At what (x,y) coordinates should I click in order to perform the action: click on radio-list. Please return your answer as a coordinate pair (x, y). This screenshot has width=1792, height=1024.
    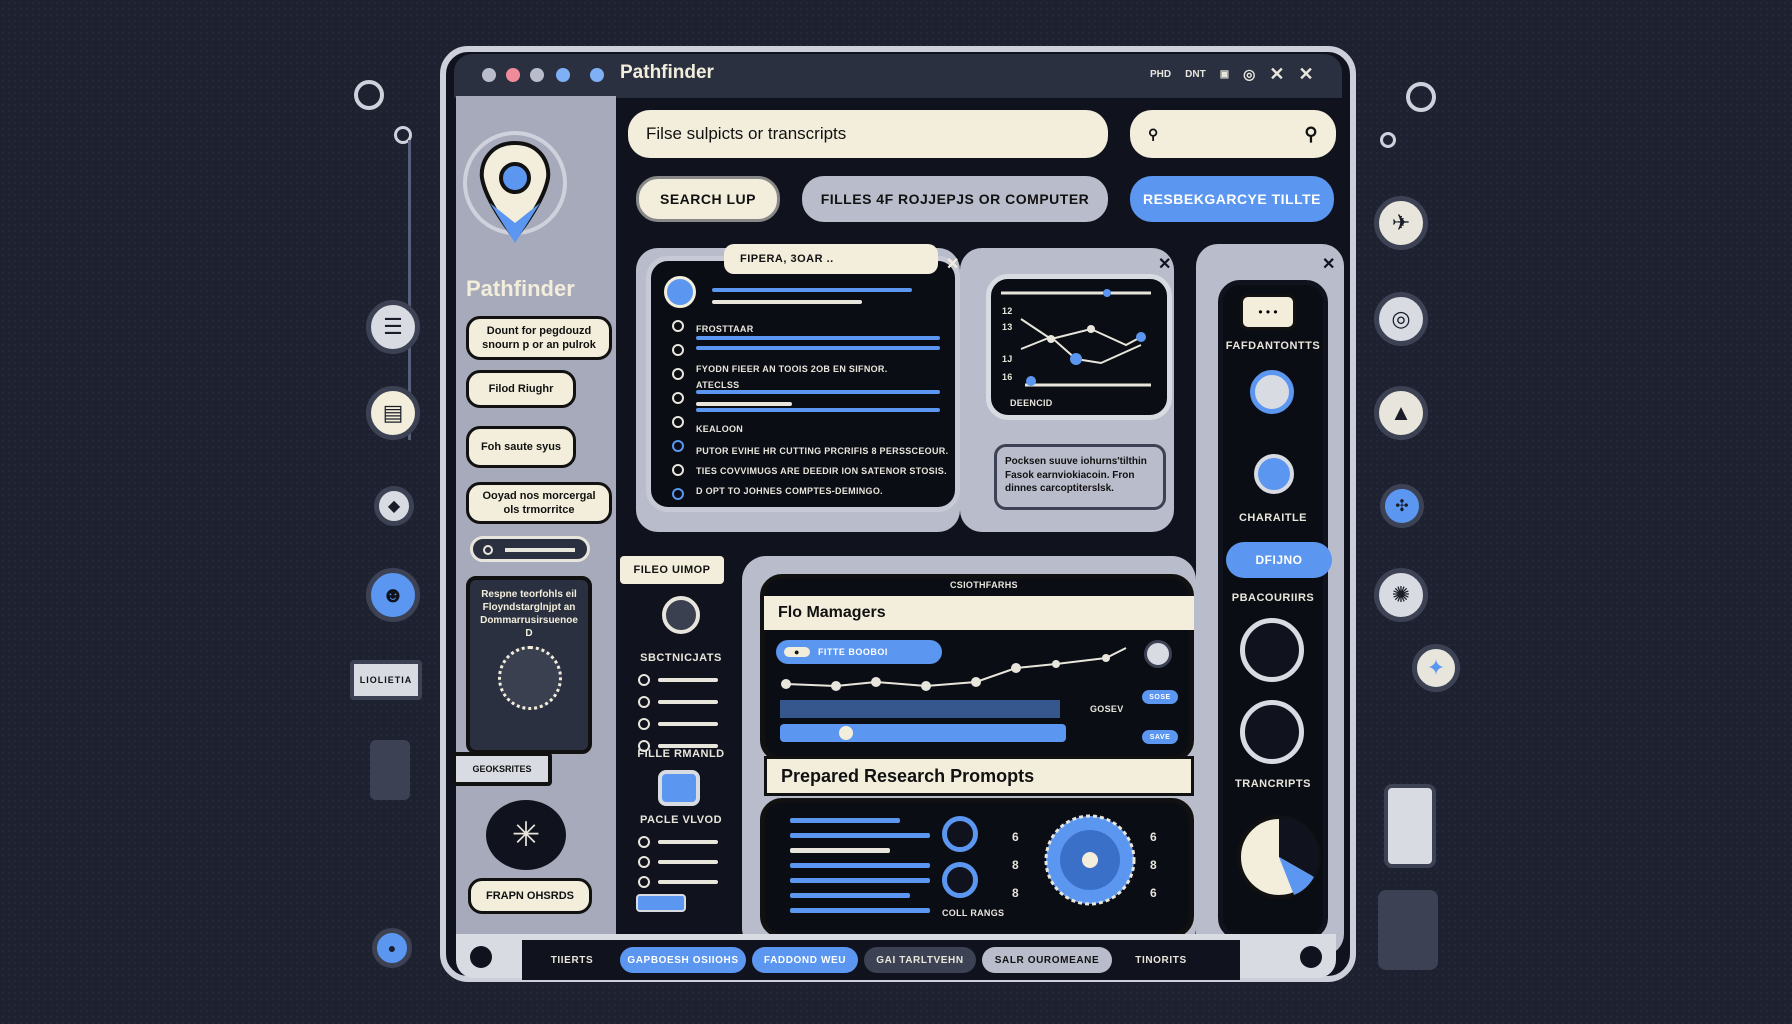
    Looking at the image, I should click on (678, 713).